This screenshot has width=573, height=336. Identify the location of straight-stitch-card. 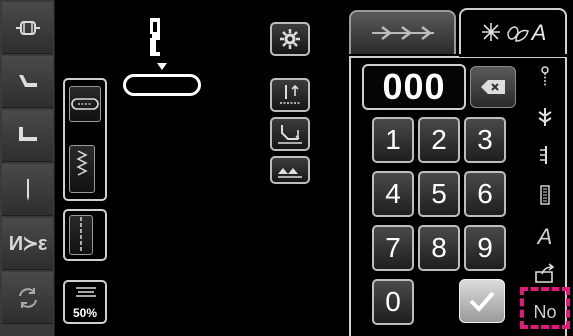
(85, 235).